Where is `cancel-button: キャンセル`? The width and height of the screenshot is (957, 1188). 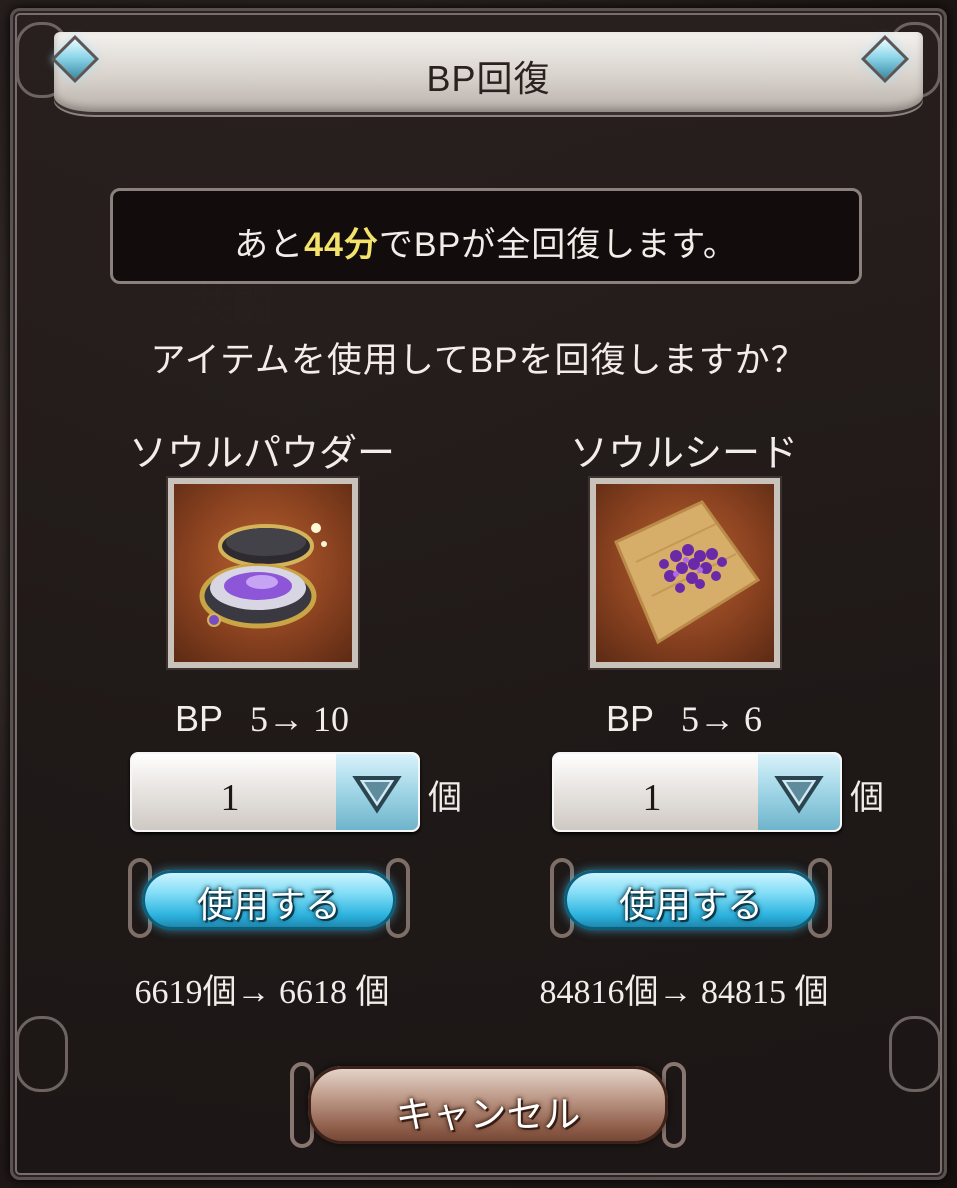
cancel-button: キャンセル is located at coordinates (488, 1104).